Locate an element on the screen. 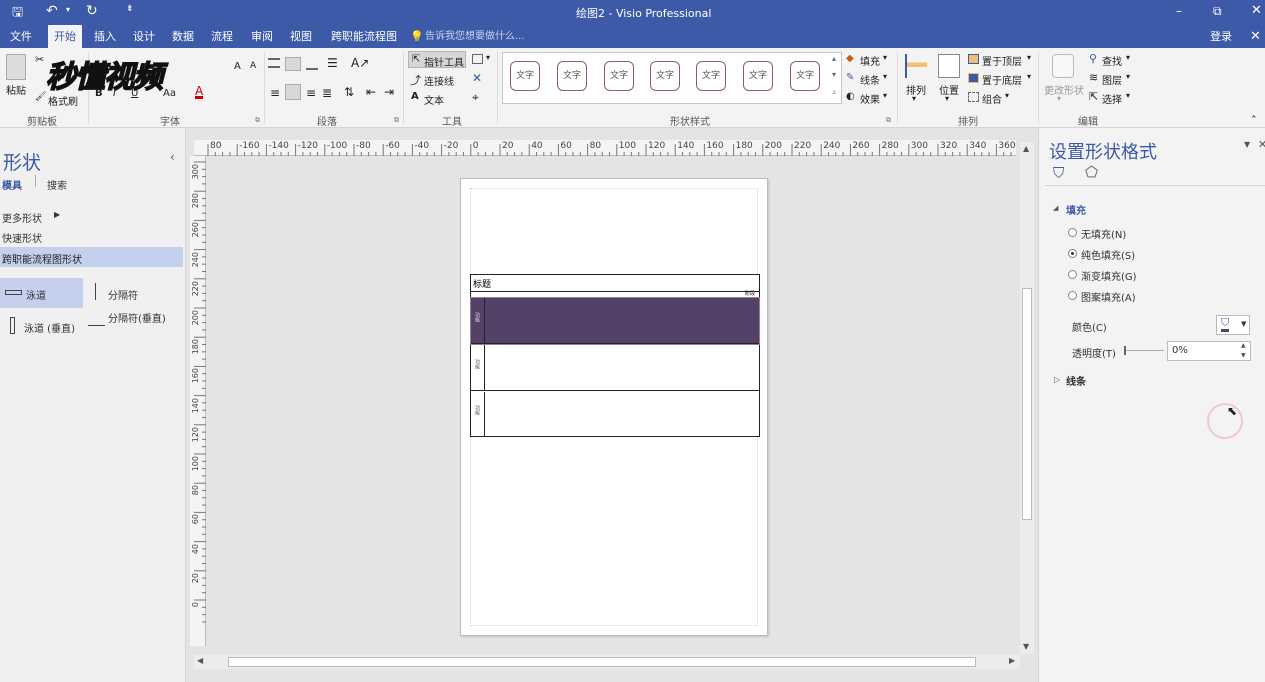 This screenshot has height=682, width=1265. scroll-right-icon: ▶ is located at coordinates (1012, 660).